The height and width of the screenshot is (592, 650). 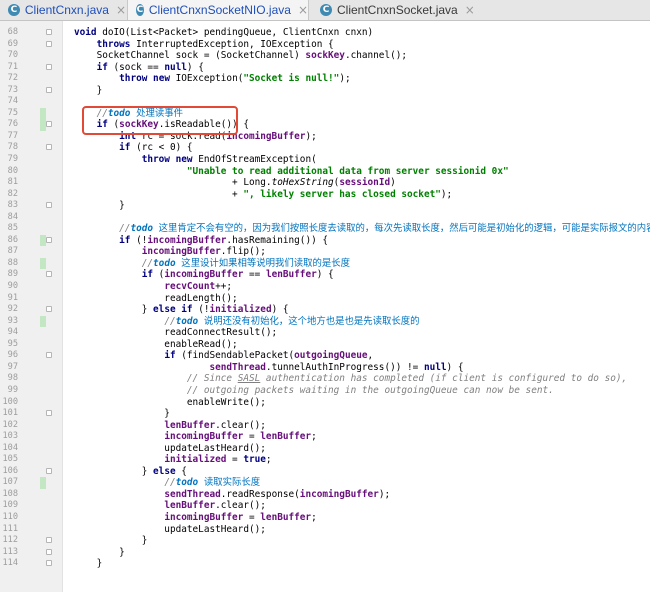 What do you see at coordinates (325, 240) in the screenshot?
I see `code-line: 86 if (!incomingBuffer.hasRemaining()) {` at bounding box center [325, 240].